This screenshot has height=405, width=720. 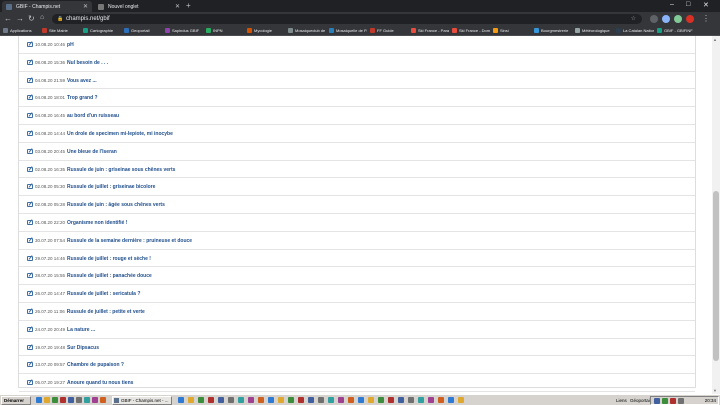 I want to click on tray-geoportail-label: Géoportail, so click(x=640, y=400).